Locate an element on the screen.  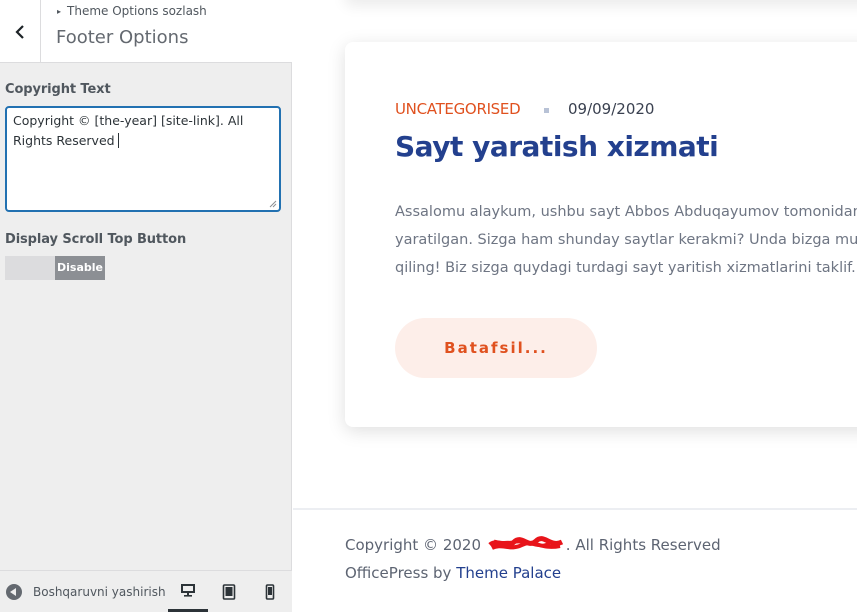
preview-mobile-button is located at coordinates (270, 591).